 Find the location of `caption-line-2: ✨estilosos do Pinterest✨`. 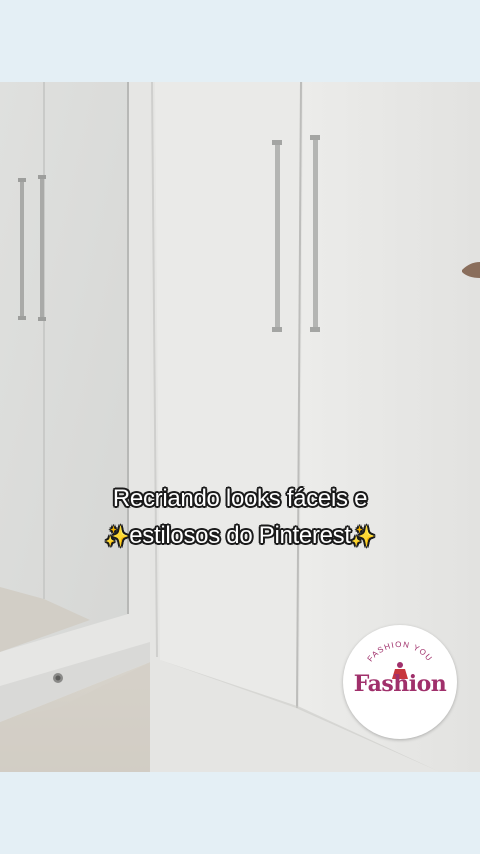

caption-line-2: ✨estilosos do Pinterest✨ is located at coordinates (240, 536).